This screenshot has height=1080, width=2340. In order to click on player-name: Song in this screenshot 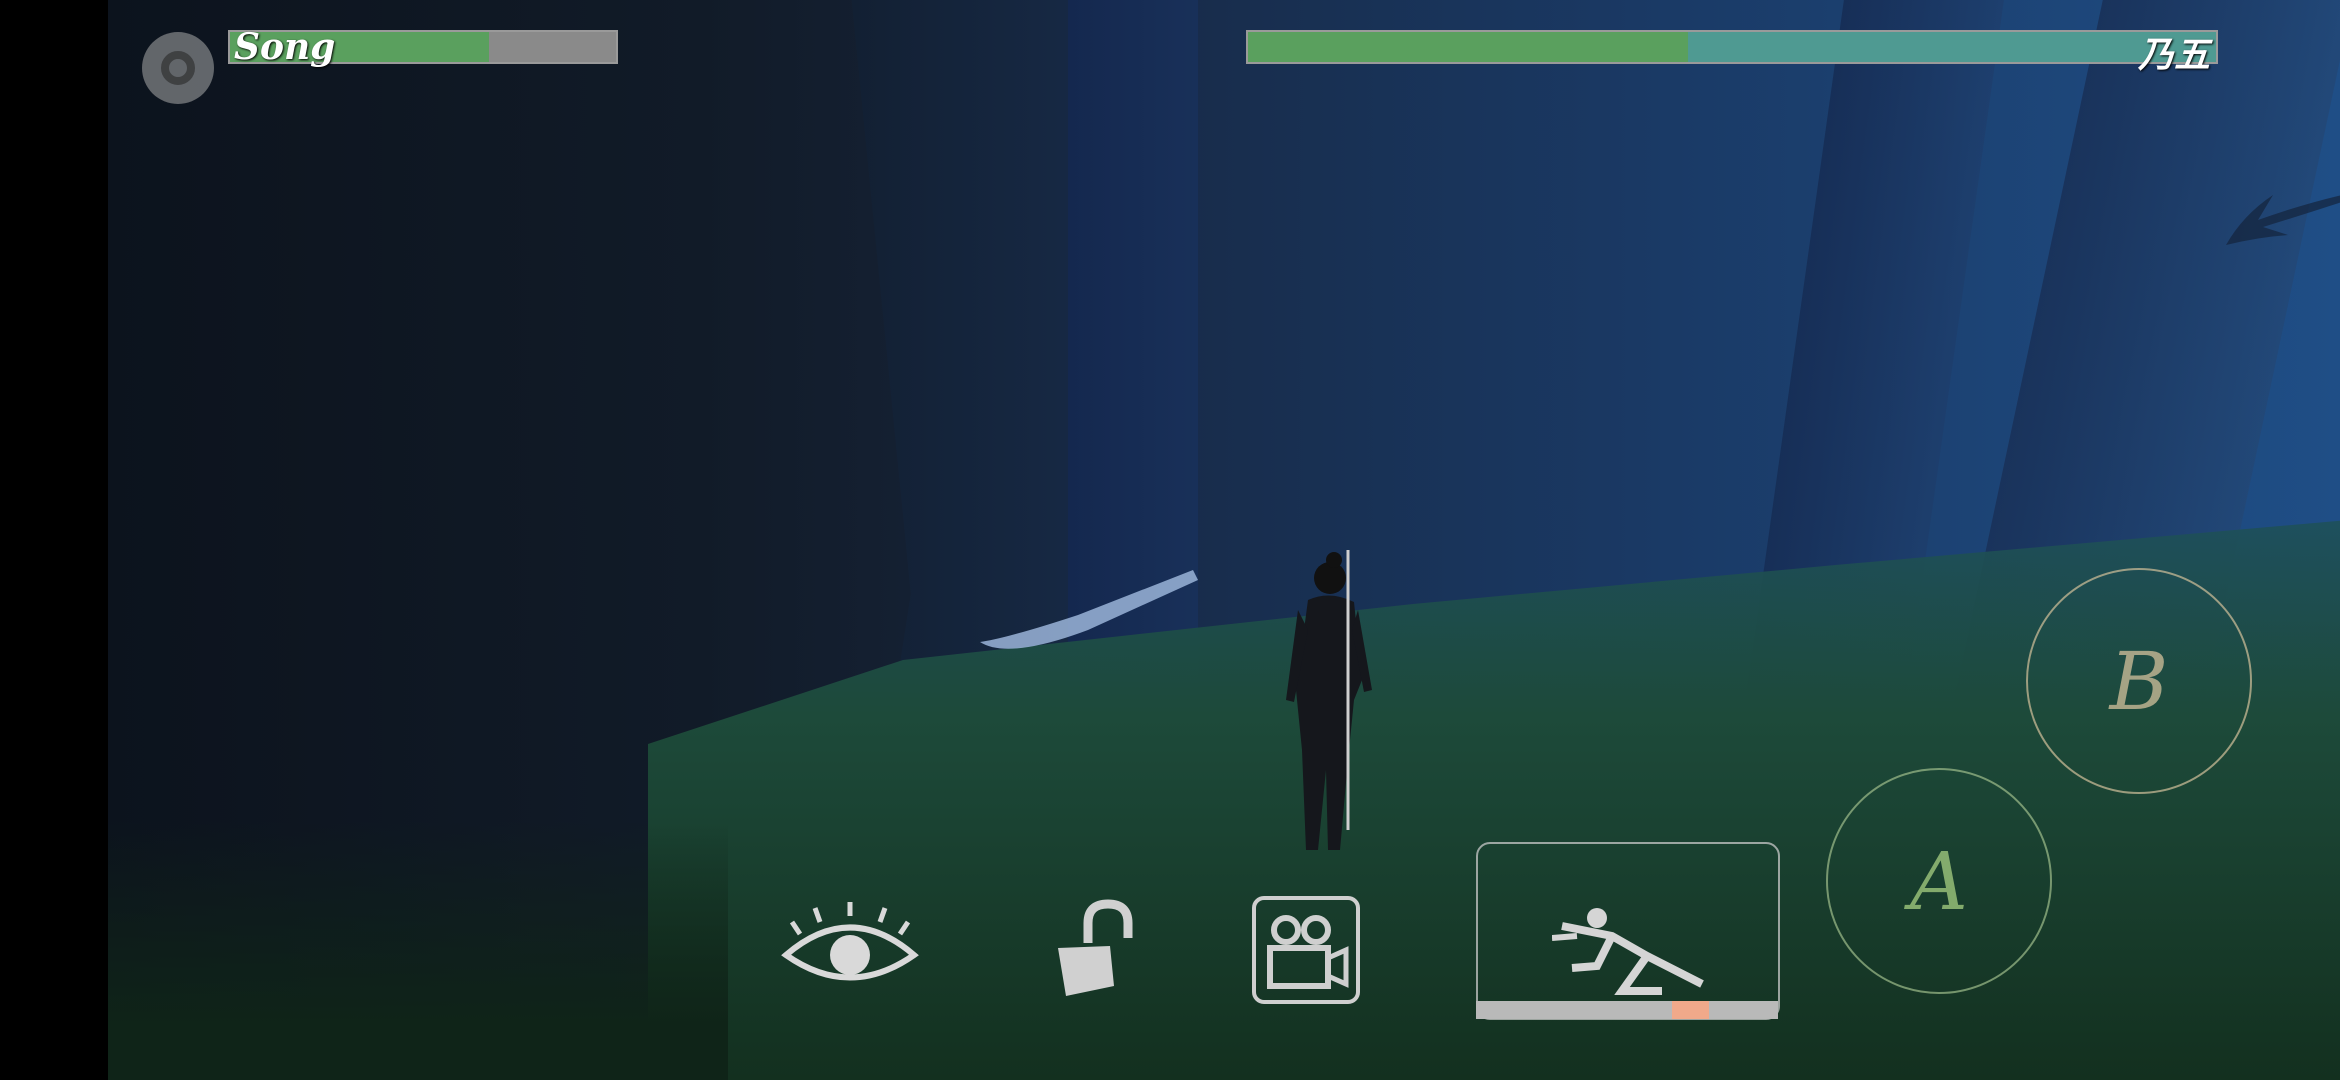, I will do `click(285, 47)`.